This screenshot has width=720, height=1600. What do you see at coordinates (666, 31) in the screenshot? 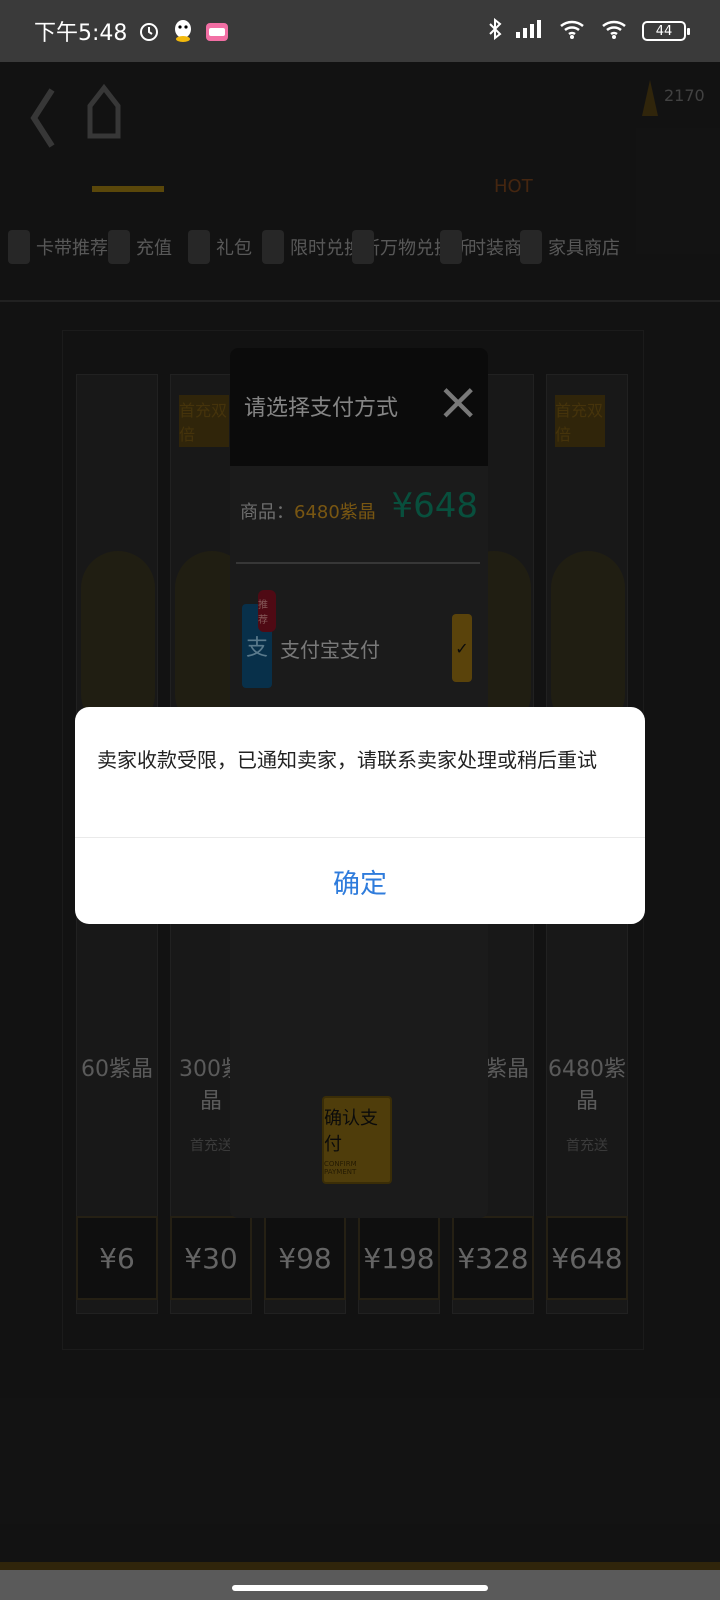
I see `battery-indicator: 44` at bounding box center [666, 31].